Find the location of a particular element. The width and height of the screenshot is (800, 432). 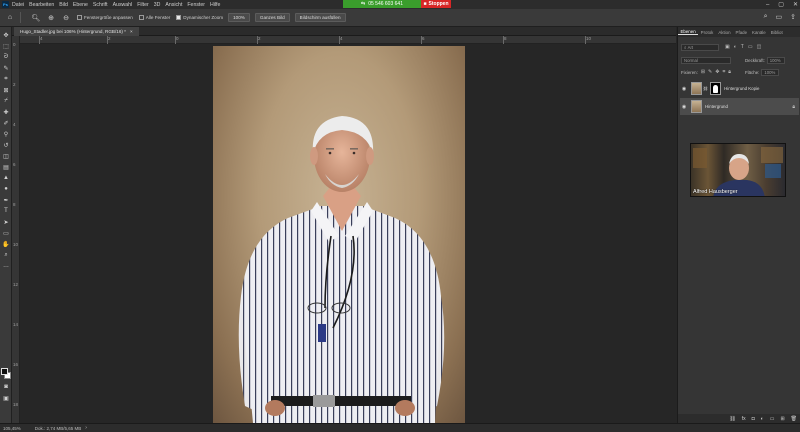

healing-brush-tool-icon: ✚ is located at coordinates (6, 112).